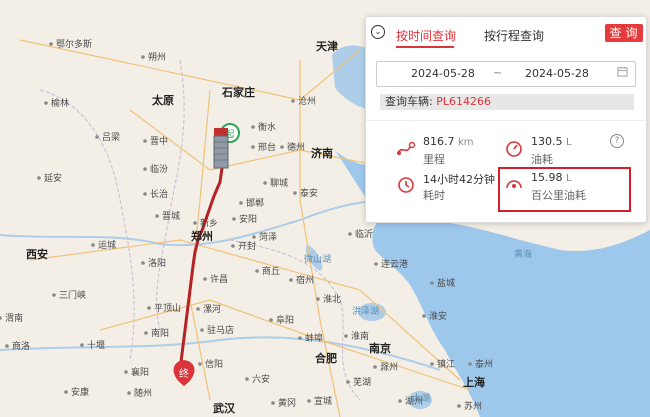 The width and height of the screenshot is (650, 417). What do you see at coordinates (268, 237) in the screenshot?
I see `city-label: 菏泽` at bounding box center [268, 237].